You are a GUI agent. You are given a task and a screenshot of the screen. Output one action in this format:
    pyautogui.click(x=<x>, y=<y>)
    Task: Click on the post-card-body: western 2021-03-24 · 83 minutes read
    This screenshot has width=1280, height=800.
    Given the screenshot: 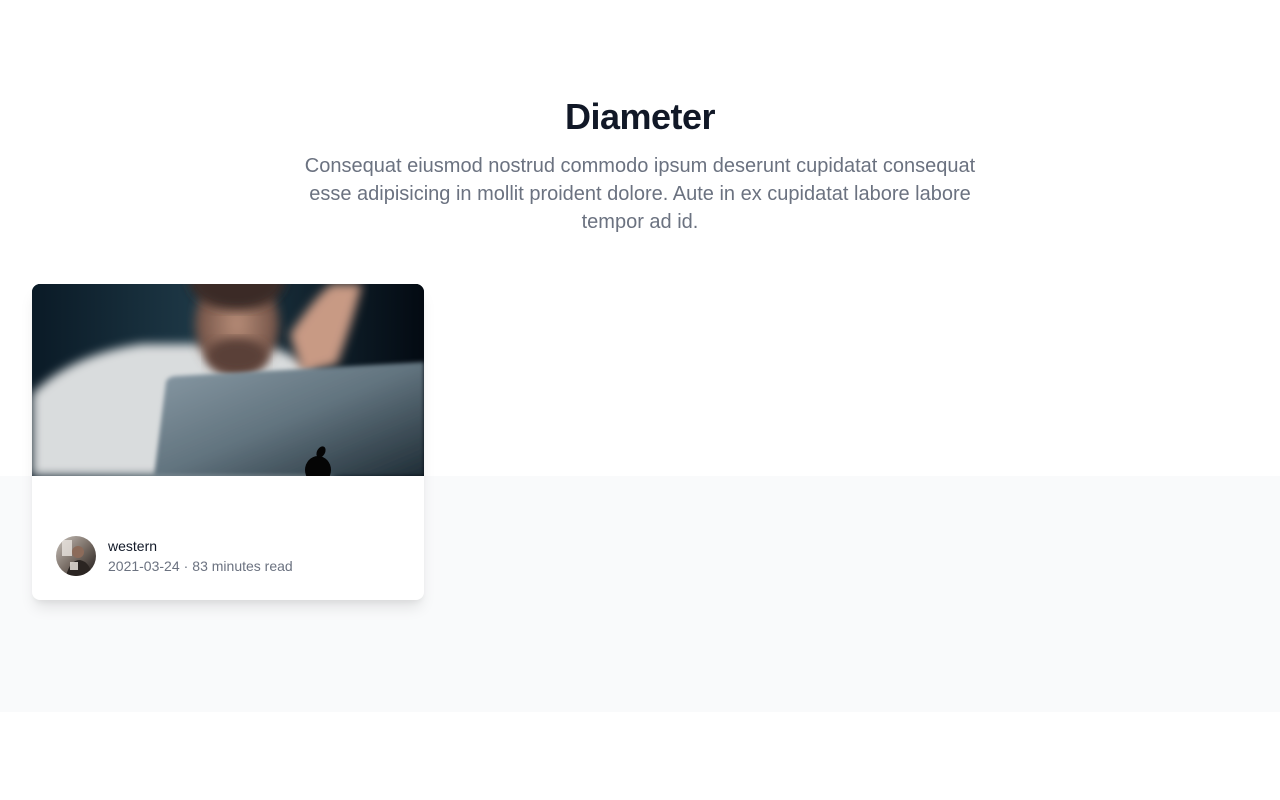 What is the action you would take?
    pyautogui.click(x=228, y=538)
    